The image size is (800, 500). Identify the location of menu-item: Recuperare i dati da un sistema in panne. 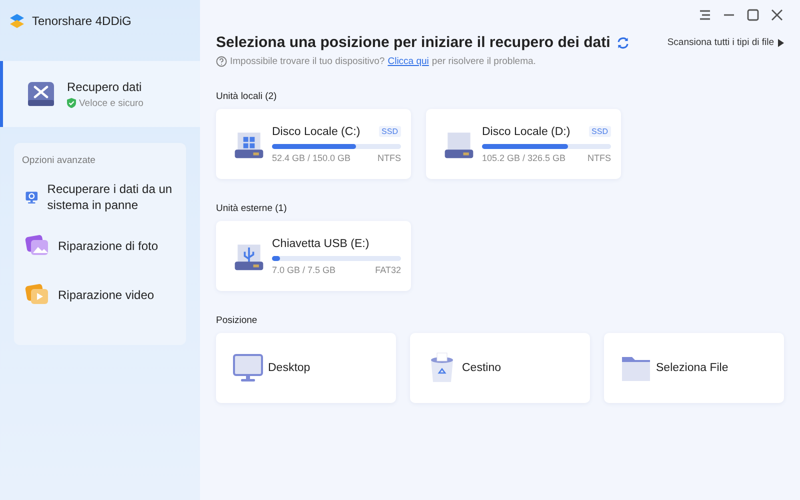
(100, 197).